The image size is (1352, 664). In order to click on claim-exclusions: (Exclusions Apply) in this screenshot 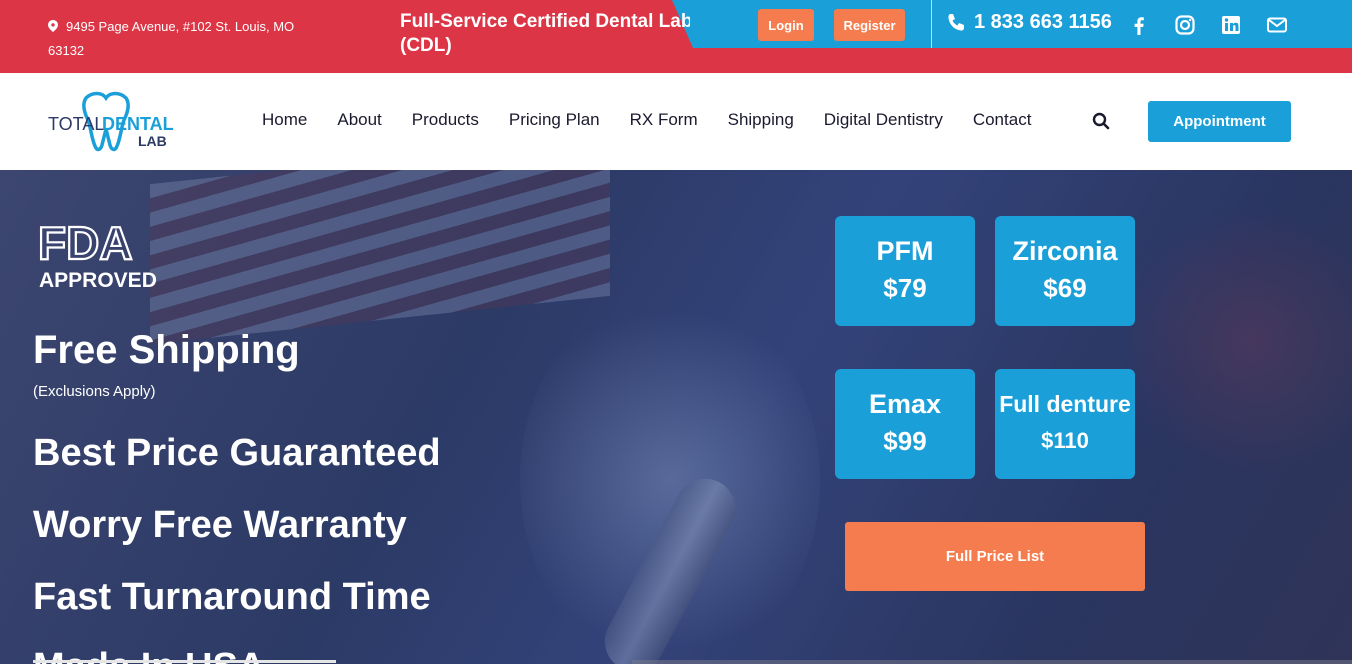, I will do `click(94, 391)`.